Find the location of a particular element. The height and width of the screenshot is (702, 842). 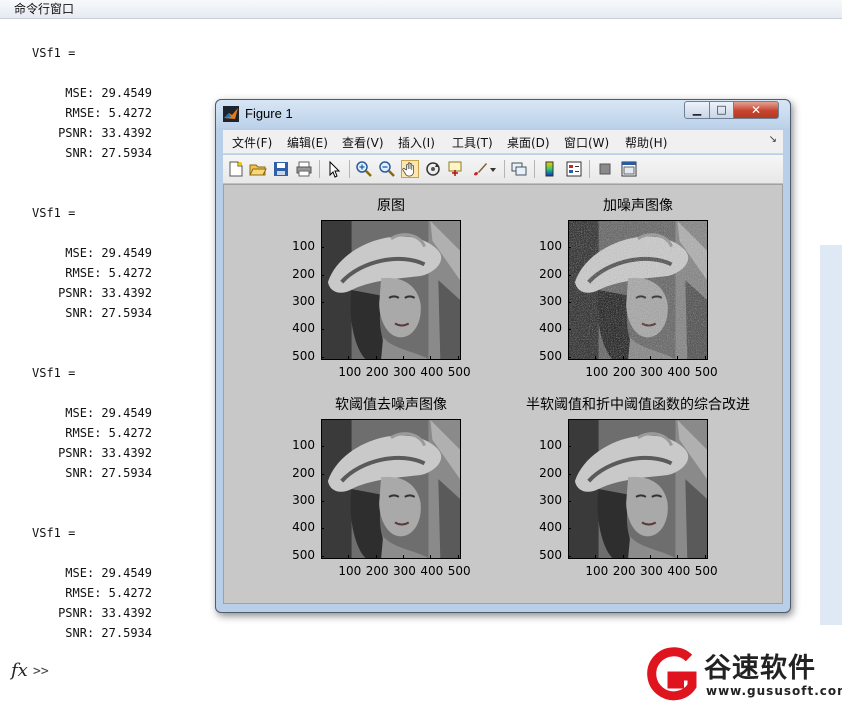

new-figure-icon is located at coordinates (236, 169).